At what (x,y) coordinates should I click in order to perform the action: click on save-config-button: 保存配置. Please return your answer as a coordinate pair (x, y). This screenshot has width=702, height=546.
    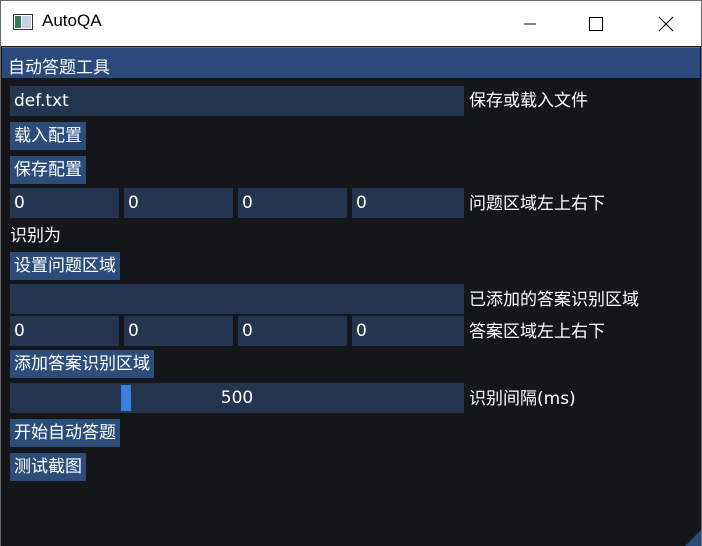
    Looking at the image, I should click on (48, 170).